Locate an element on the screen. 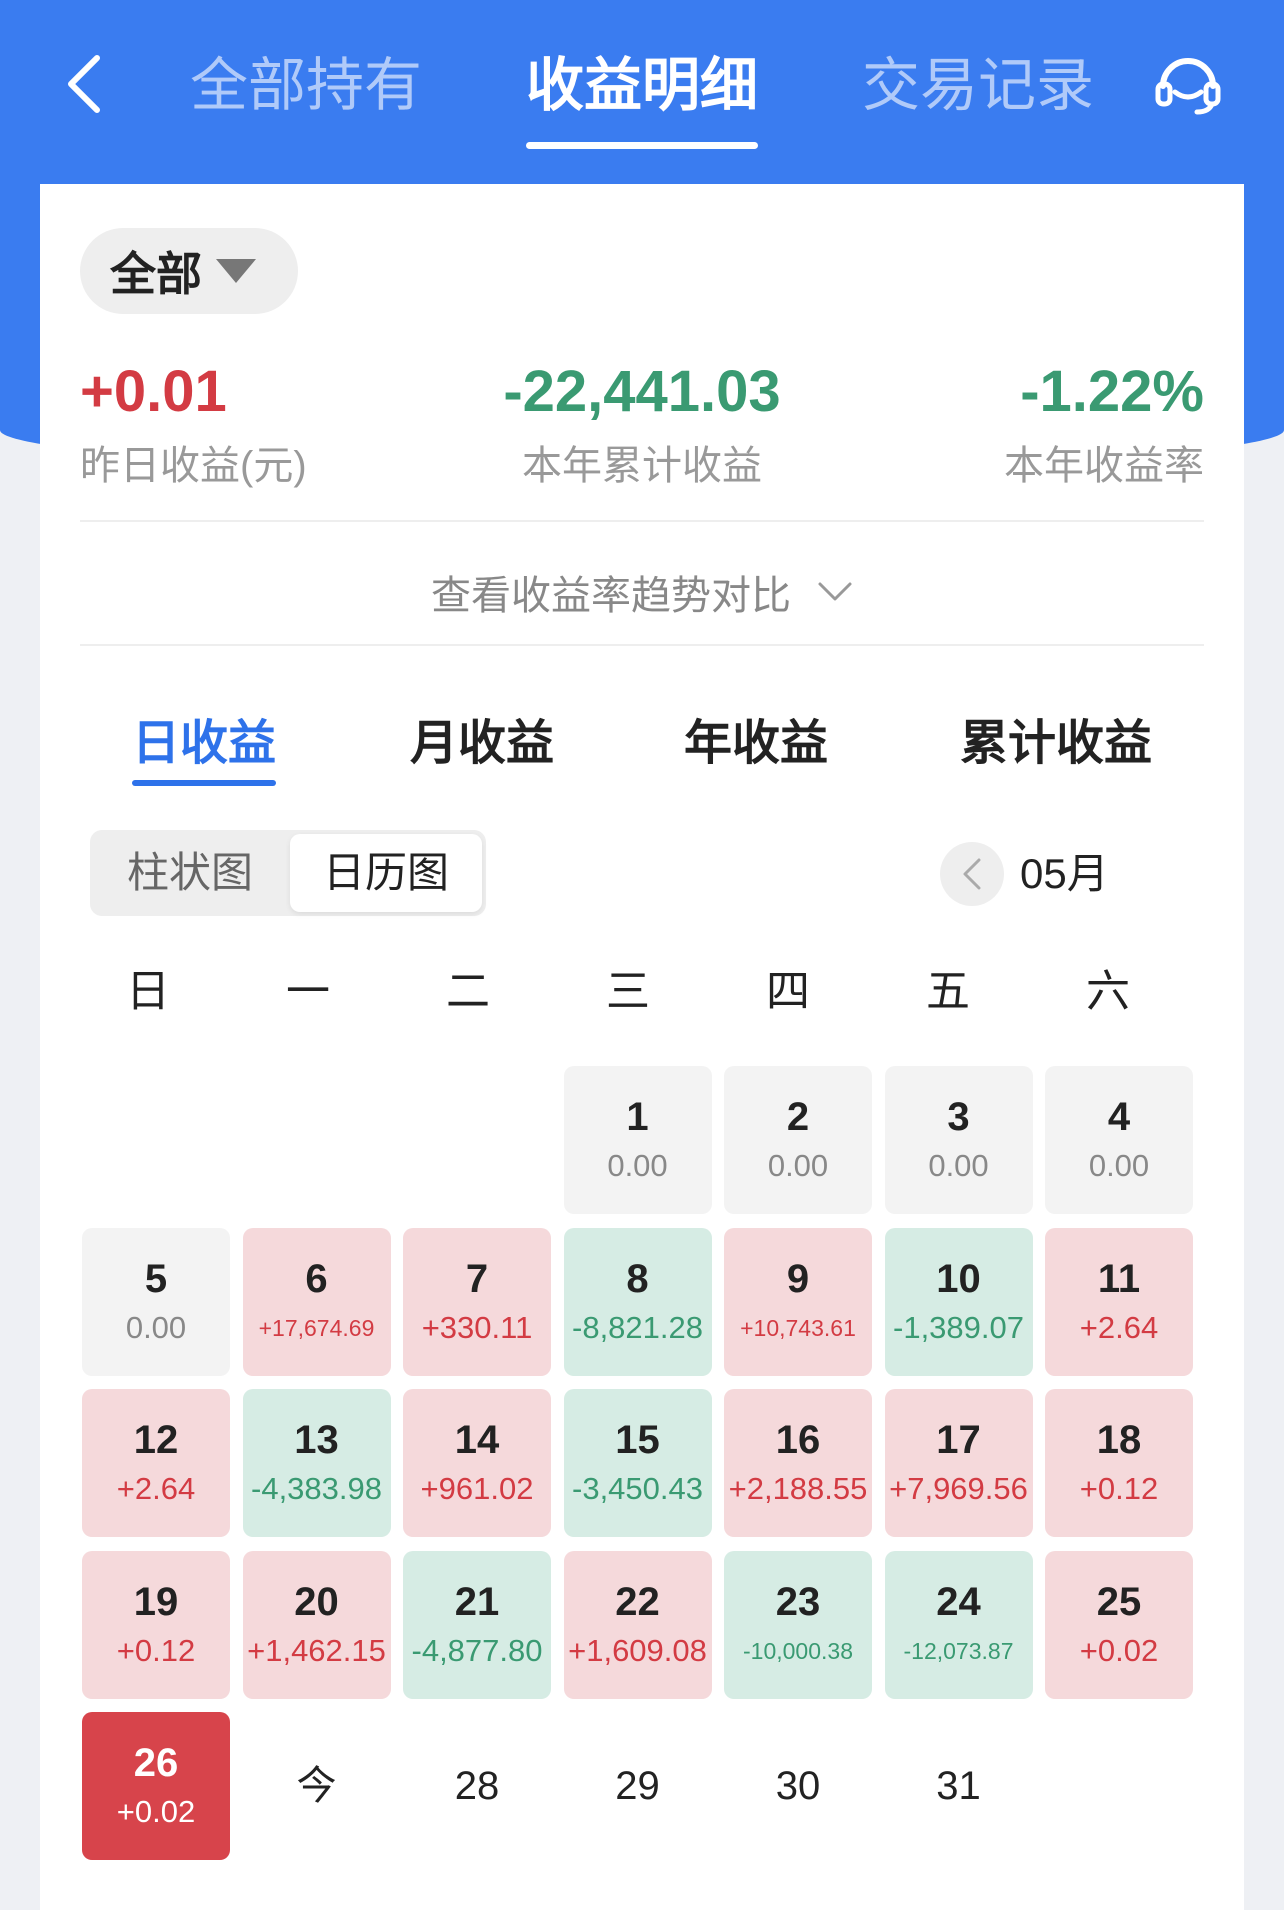 The image size is (1284, 1910). calendar-day-cell: 6 +17,674.69 is located at coordinates (316, 1301).